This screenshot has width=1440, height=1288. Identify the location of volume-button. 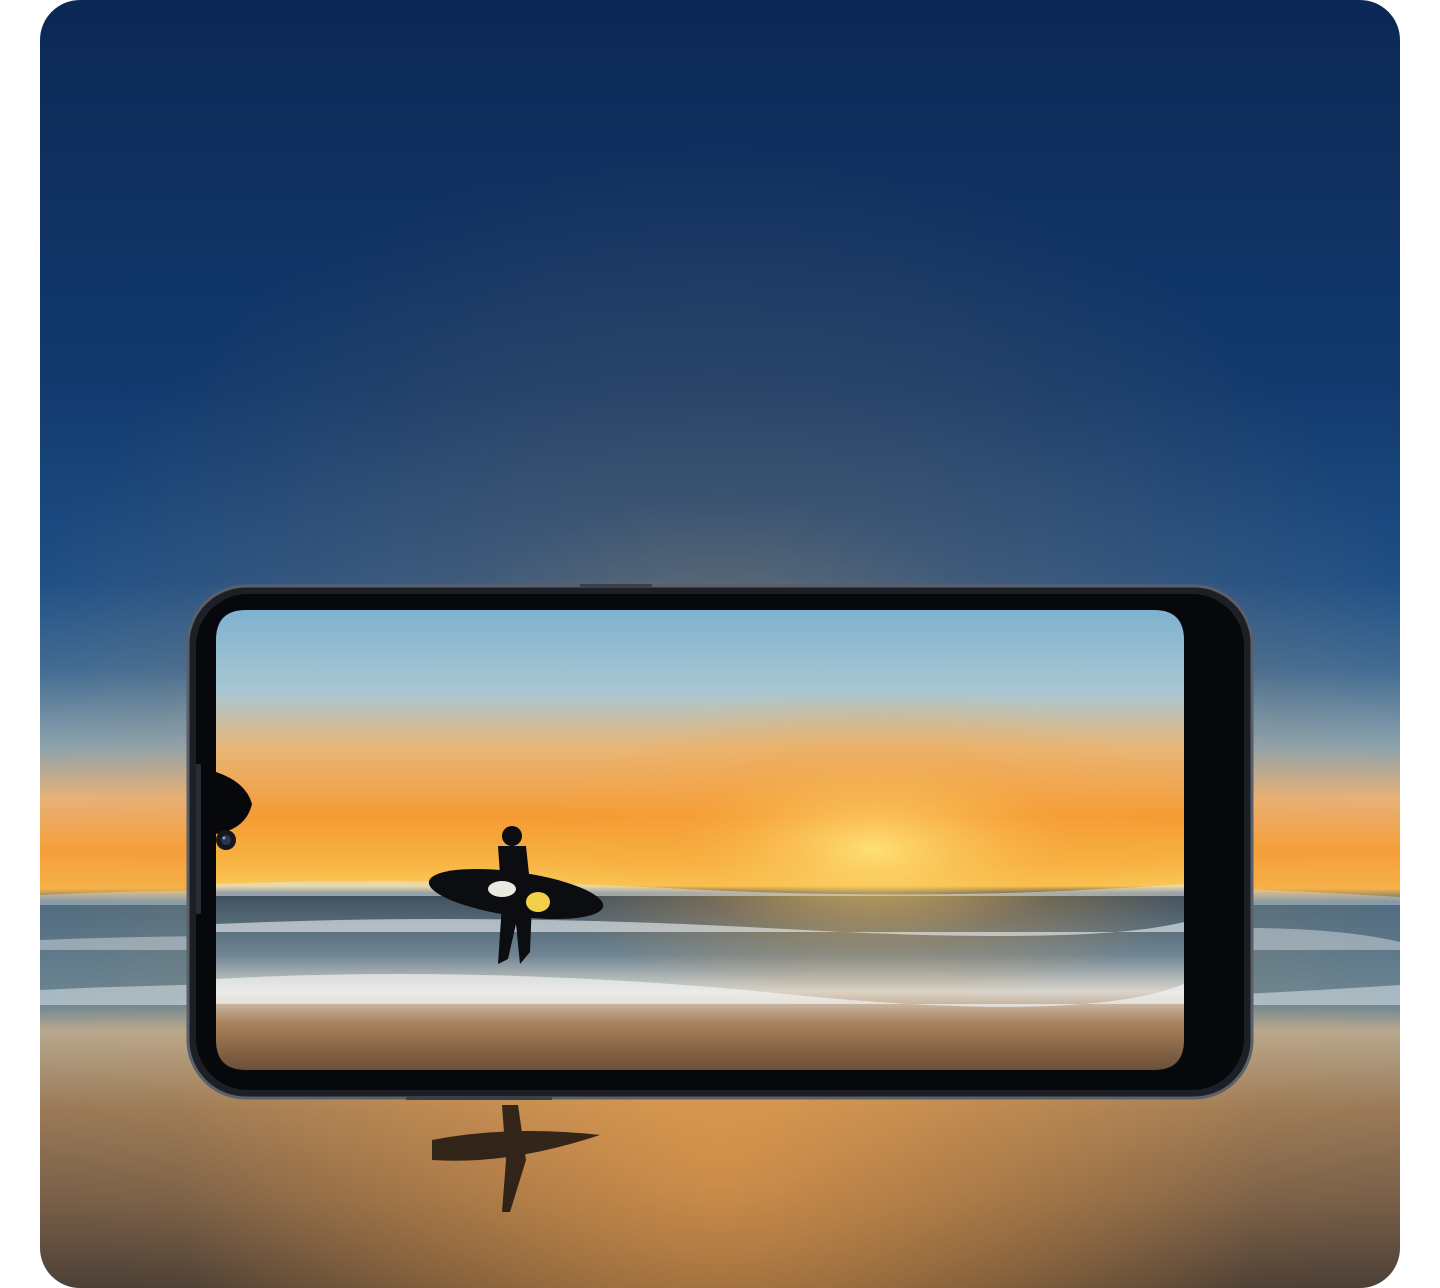
(616, 585).